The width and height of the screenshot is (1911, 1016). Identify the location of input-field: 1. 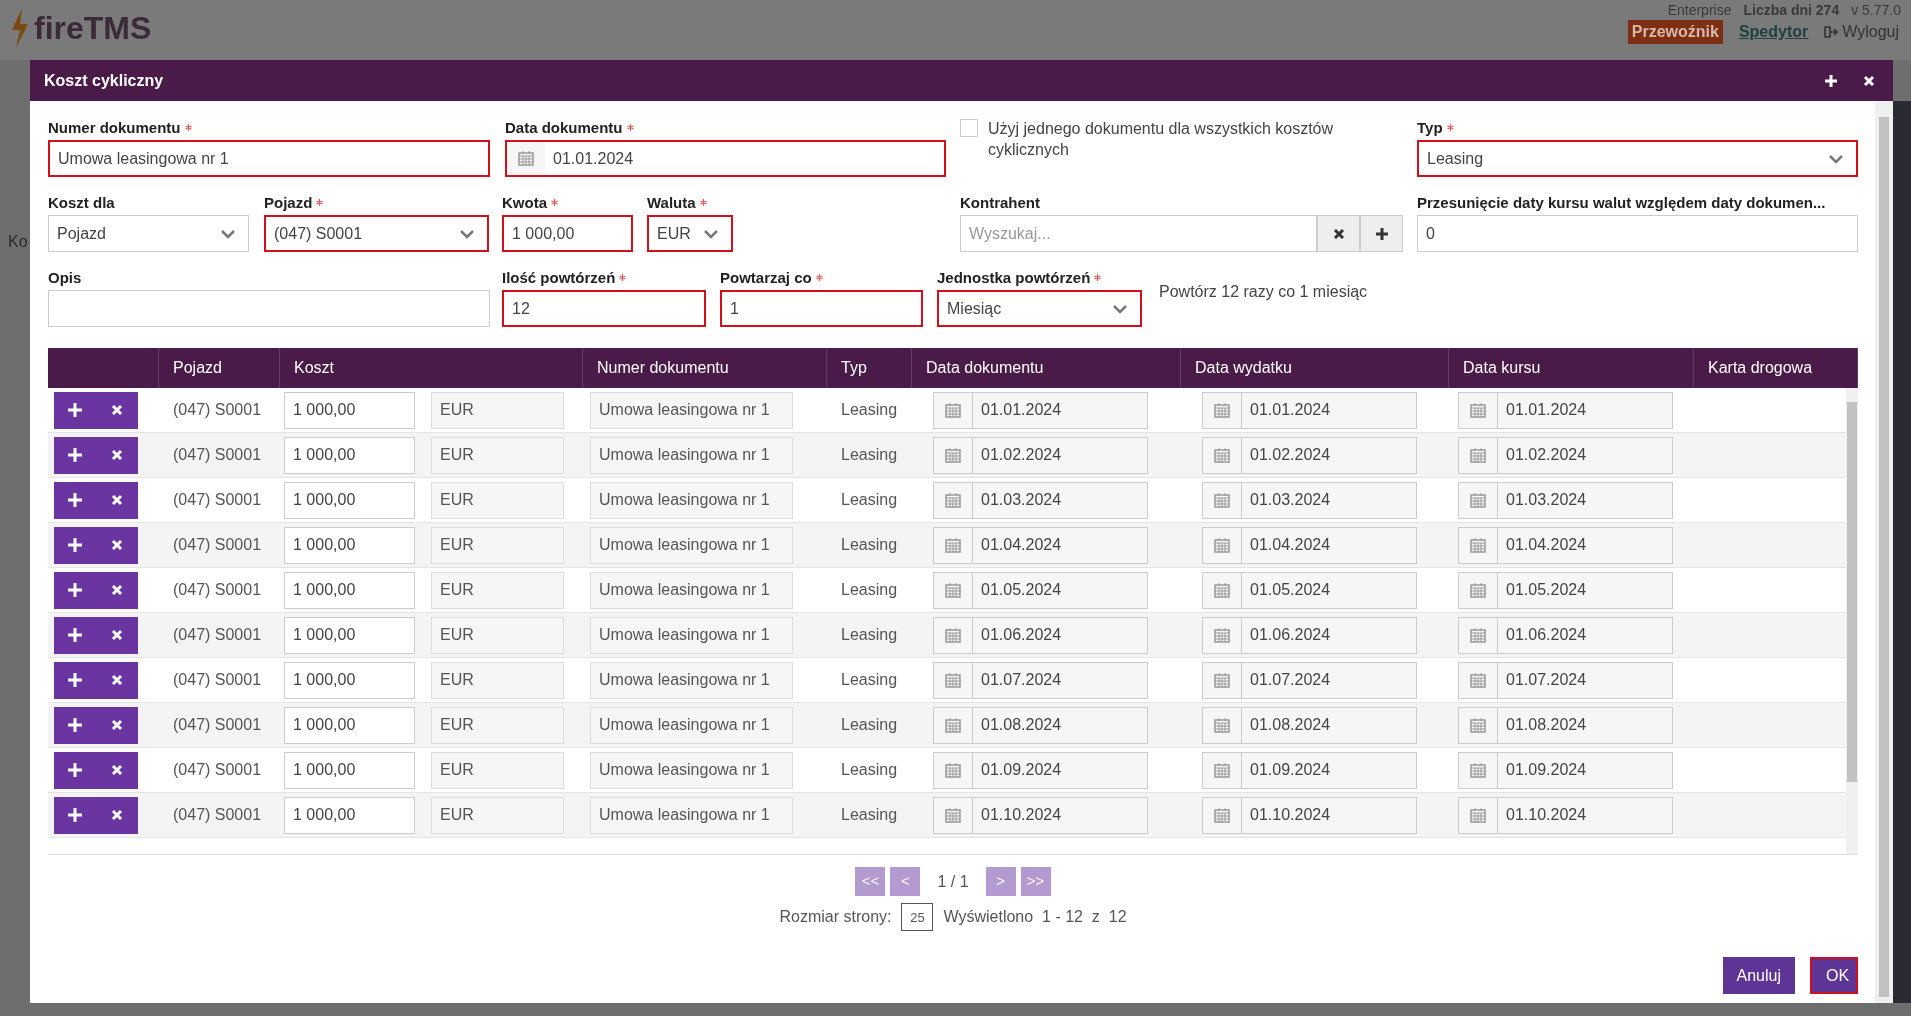
(821, 308).